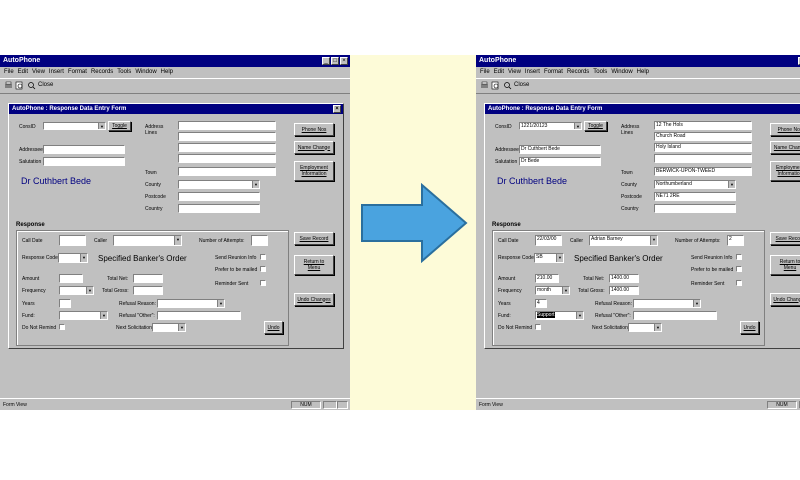  Describe the element at coordinates (219, 184) in the screenshot. I see `county-select: ▼` at that location.